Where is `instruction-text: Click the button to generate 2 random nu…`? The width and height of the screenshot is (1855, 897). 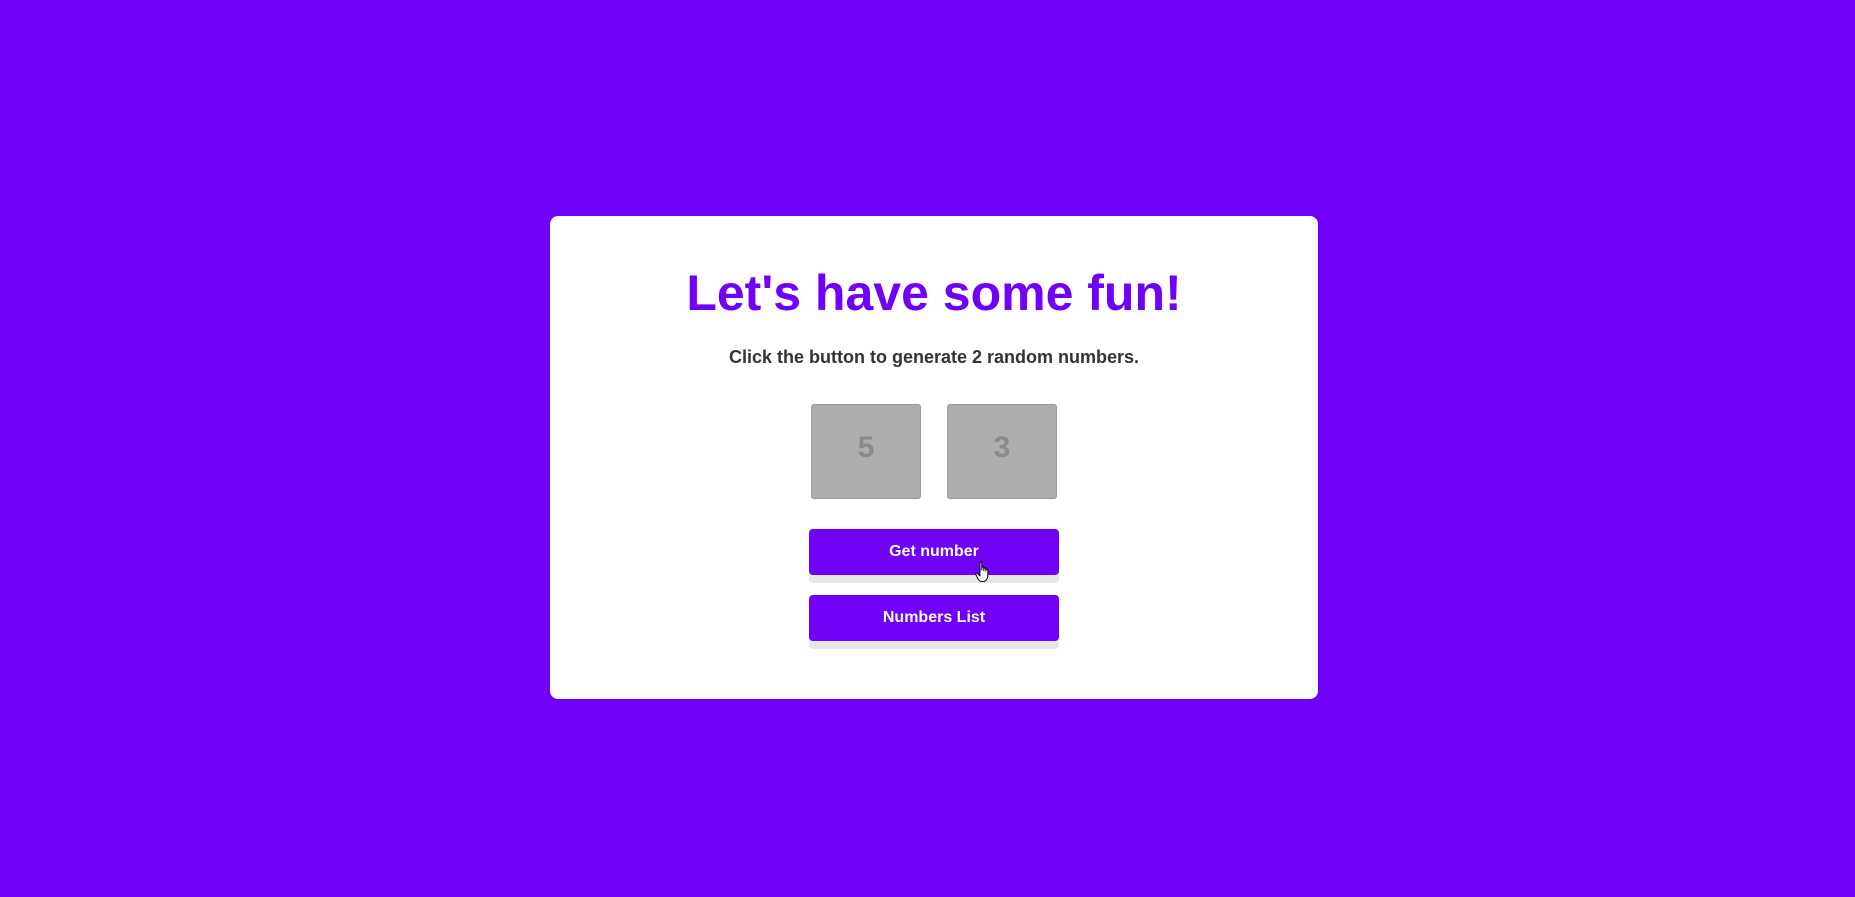 instruction-text: Click the button to generate 2 random nu… is located at coordinates (934, 357).